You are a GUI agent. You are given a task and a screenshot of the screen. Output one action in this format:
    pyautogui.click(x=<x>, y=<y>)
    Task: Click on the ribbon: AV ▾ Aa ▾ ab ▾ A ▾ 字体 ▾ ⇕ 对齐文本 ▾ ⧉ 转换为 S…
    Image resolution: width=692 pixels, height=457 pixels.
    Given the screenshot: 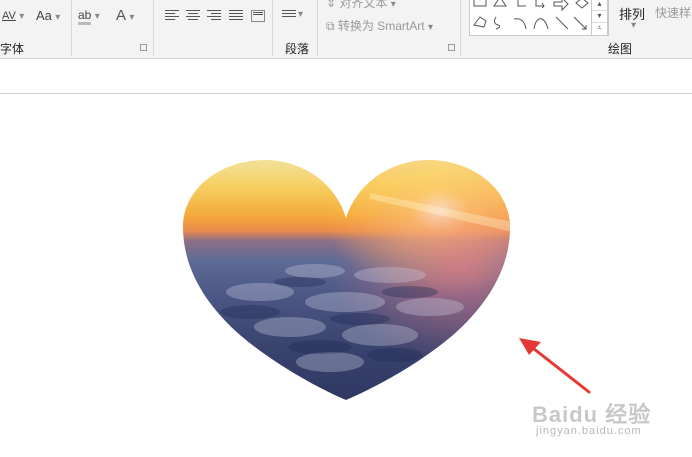 What is the action you would take?
    pyautogui.click(x=346, y=29)
    